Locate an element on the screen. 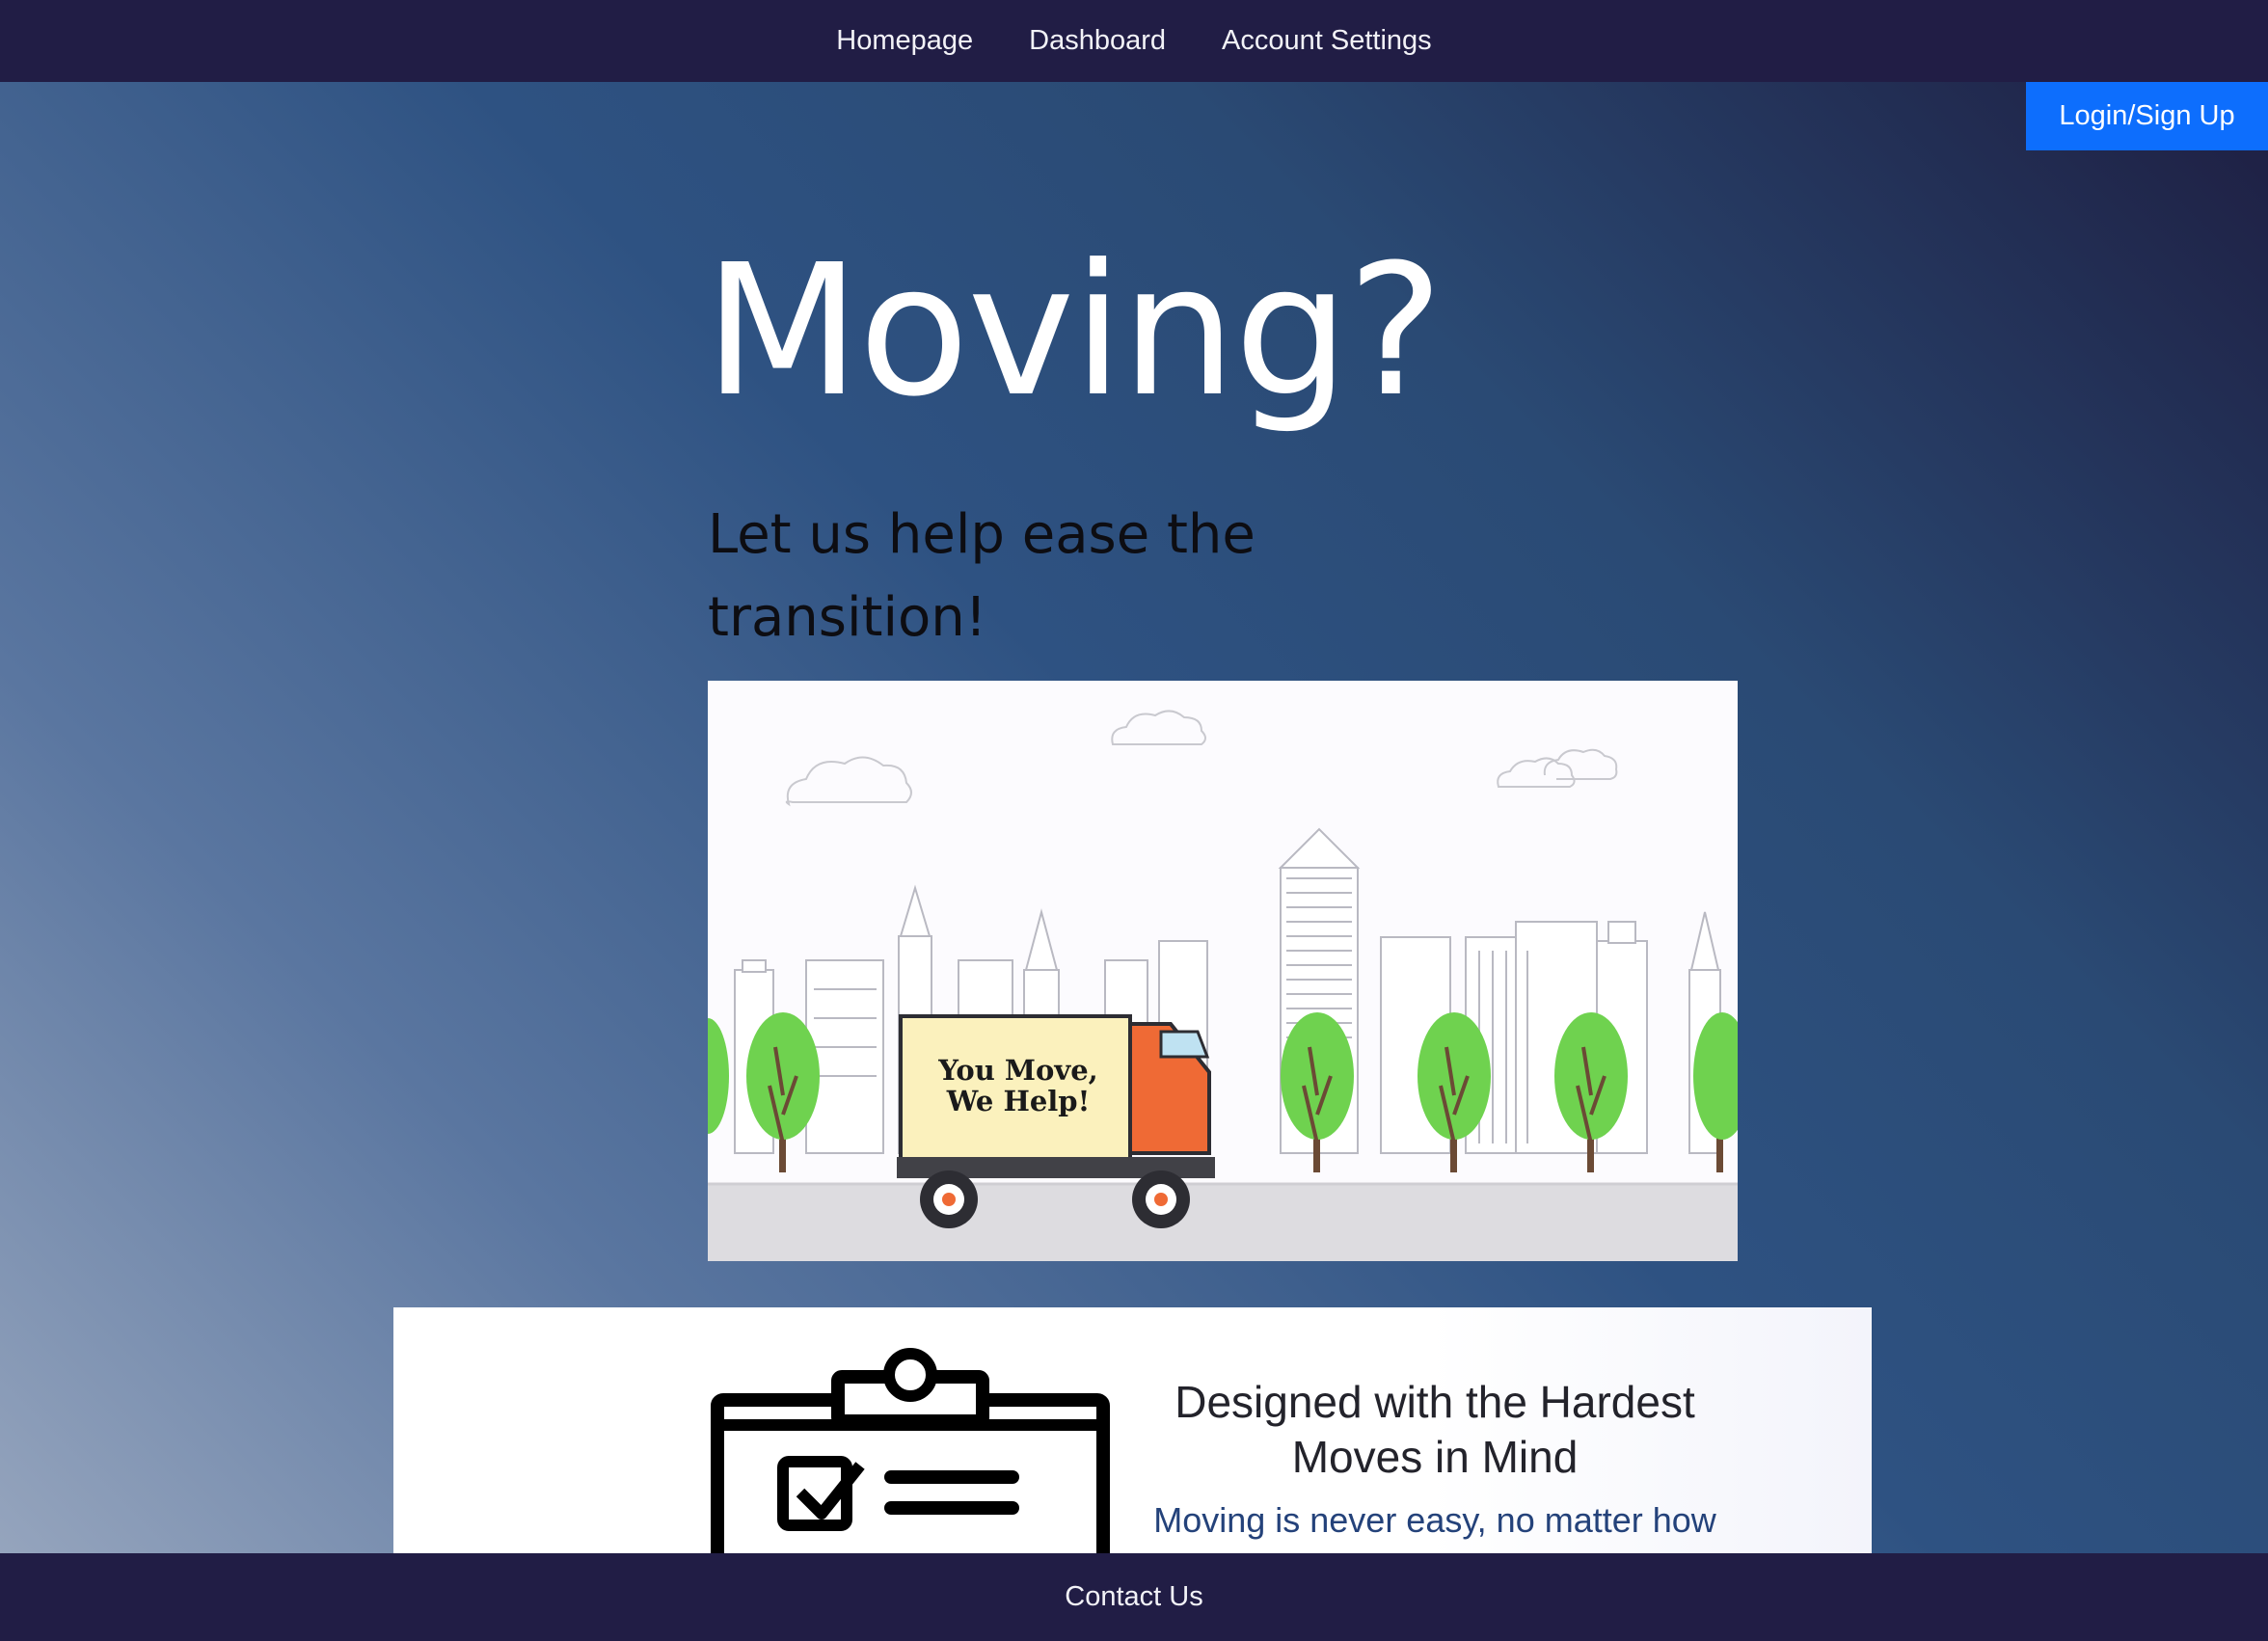 This screenshot has height=1641, width=2268. footer-bar: Contact Us is located at coordinates (1134, 1597).